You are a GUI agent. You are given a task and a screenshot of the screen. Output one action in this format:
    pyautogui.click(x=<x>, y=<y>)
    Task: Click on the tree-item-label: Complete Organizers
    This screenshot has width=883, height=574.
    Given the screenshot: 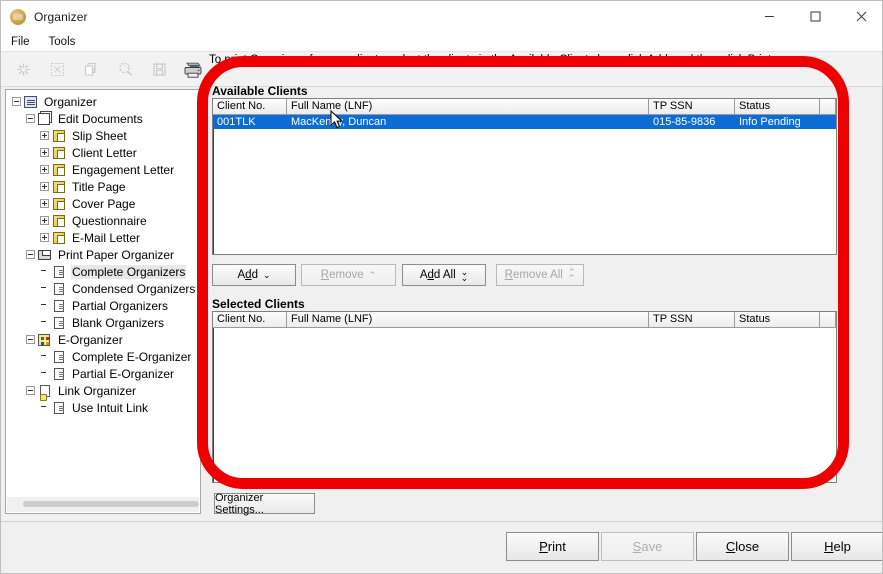 What is the action you would take?
    pyautogui.click(x=129, y=271)
    